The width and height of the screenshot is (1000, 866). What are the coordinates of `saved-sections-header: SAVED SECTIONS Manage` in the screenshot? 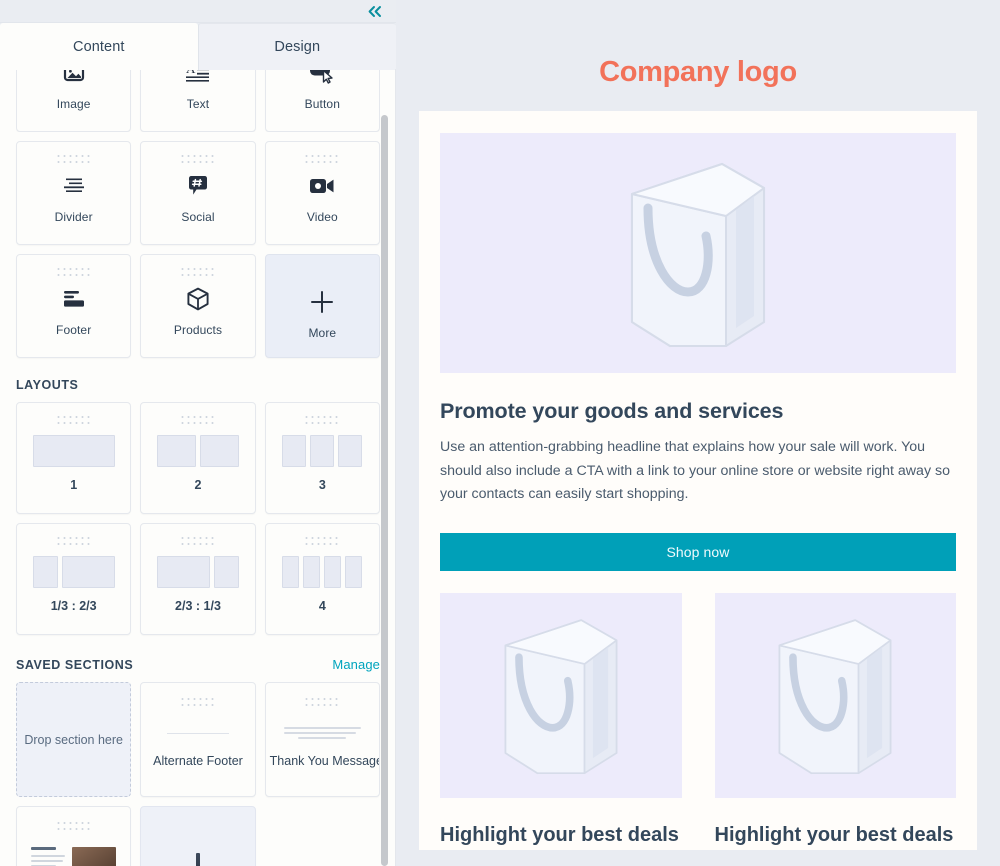 It's located at (198, 664).